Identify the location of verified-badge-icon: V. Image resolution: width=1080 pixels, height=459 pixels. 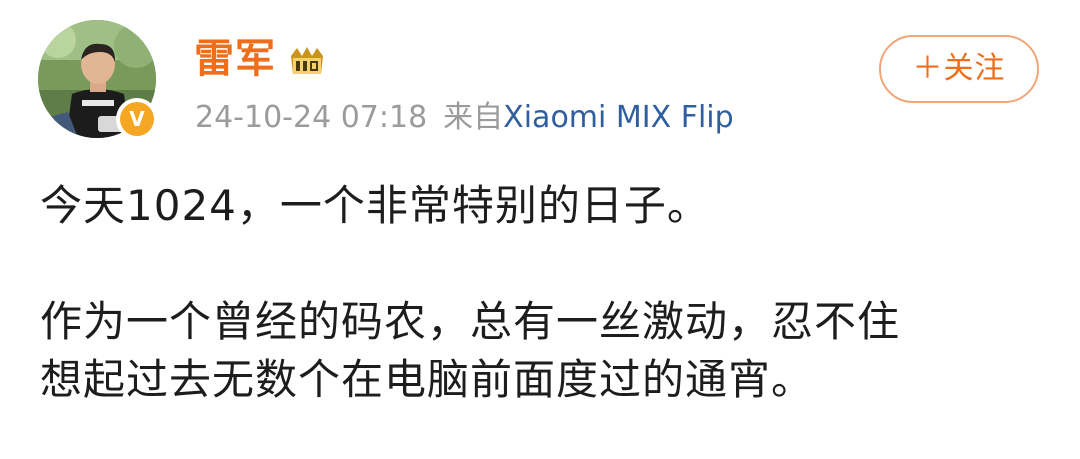
(137, 119).